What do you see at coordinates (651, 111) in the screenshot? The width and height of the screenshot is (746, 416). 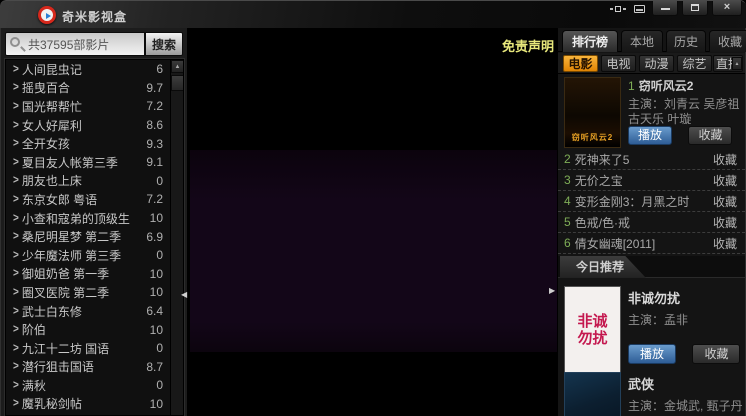 I see `featured-item: 窃听风云2 1 窃听风云2 主演：刘青云 吴彦祖 古天乐 叶璇 播放 收藏` at bounding box center [651, 111].